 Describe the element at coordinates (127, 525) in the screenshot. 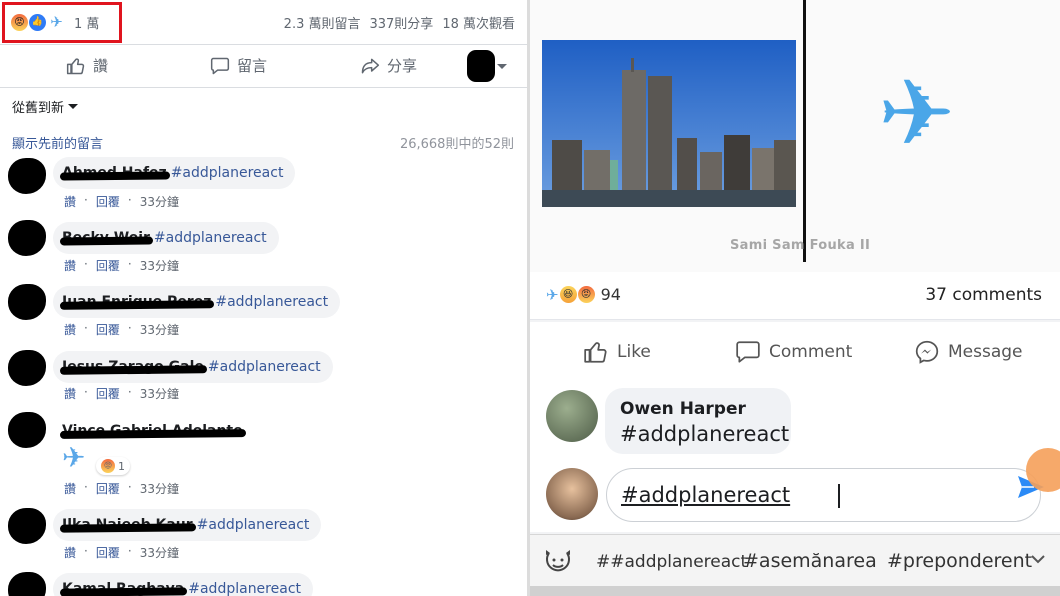

I see `comment-author: Ilka Najeeb Kaur` at that location.